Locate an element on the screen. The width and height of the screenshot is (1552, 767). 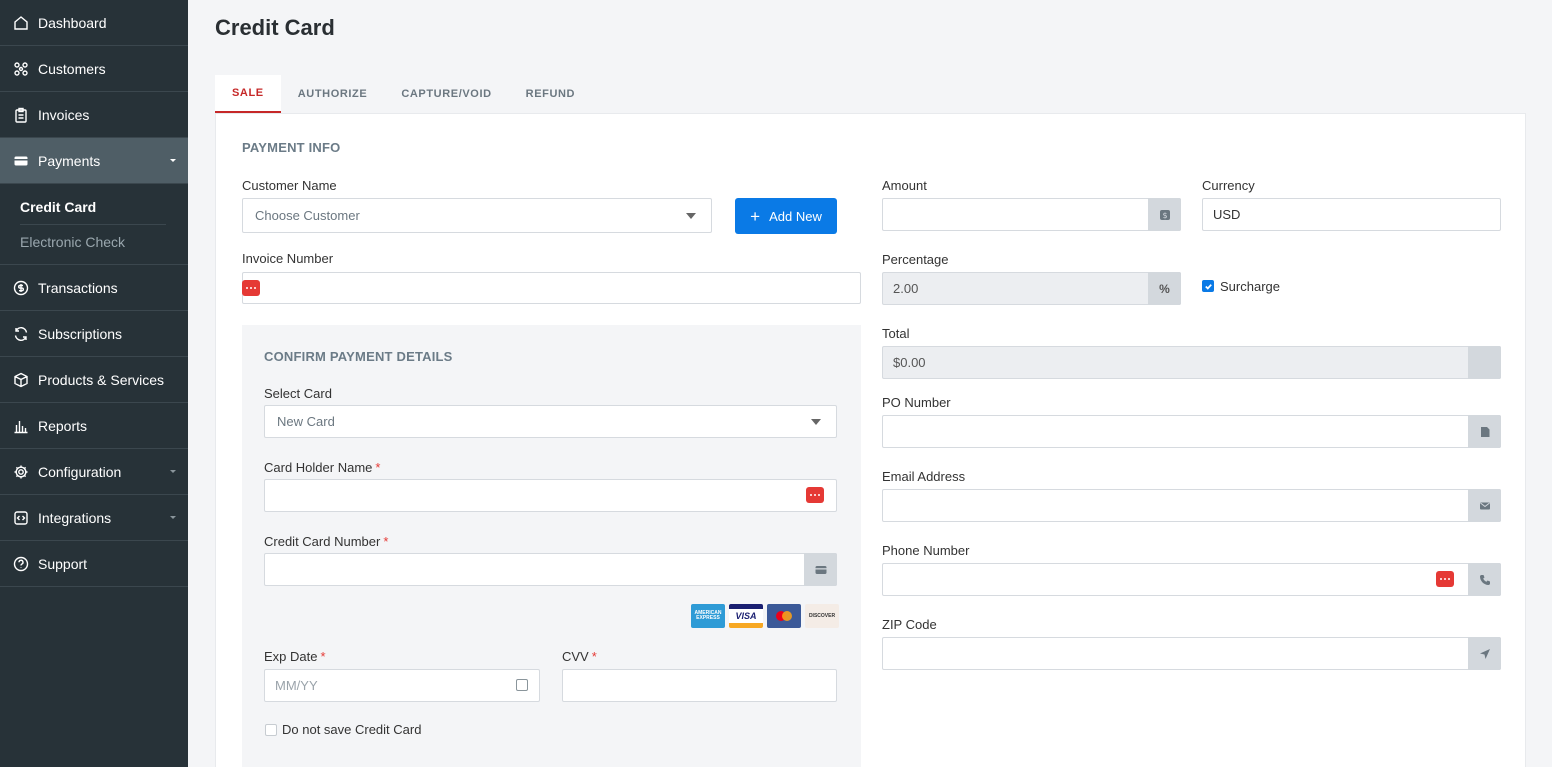
select-card-dropdown: New Card is located at coordinates (550, 421).